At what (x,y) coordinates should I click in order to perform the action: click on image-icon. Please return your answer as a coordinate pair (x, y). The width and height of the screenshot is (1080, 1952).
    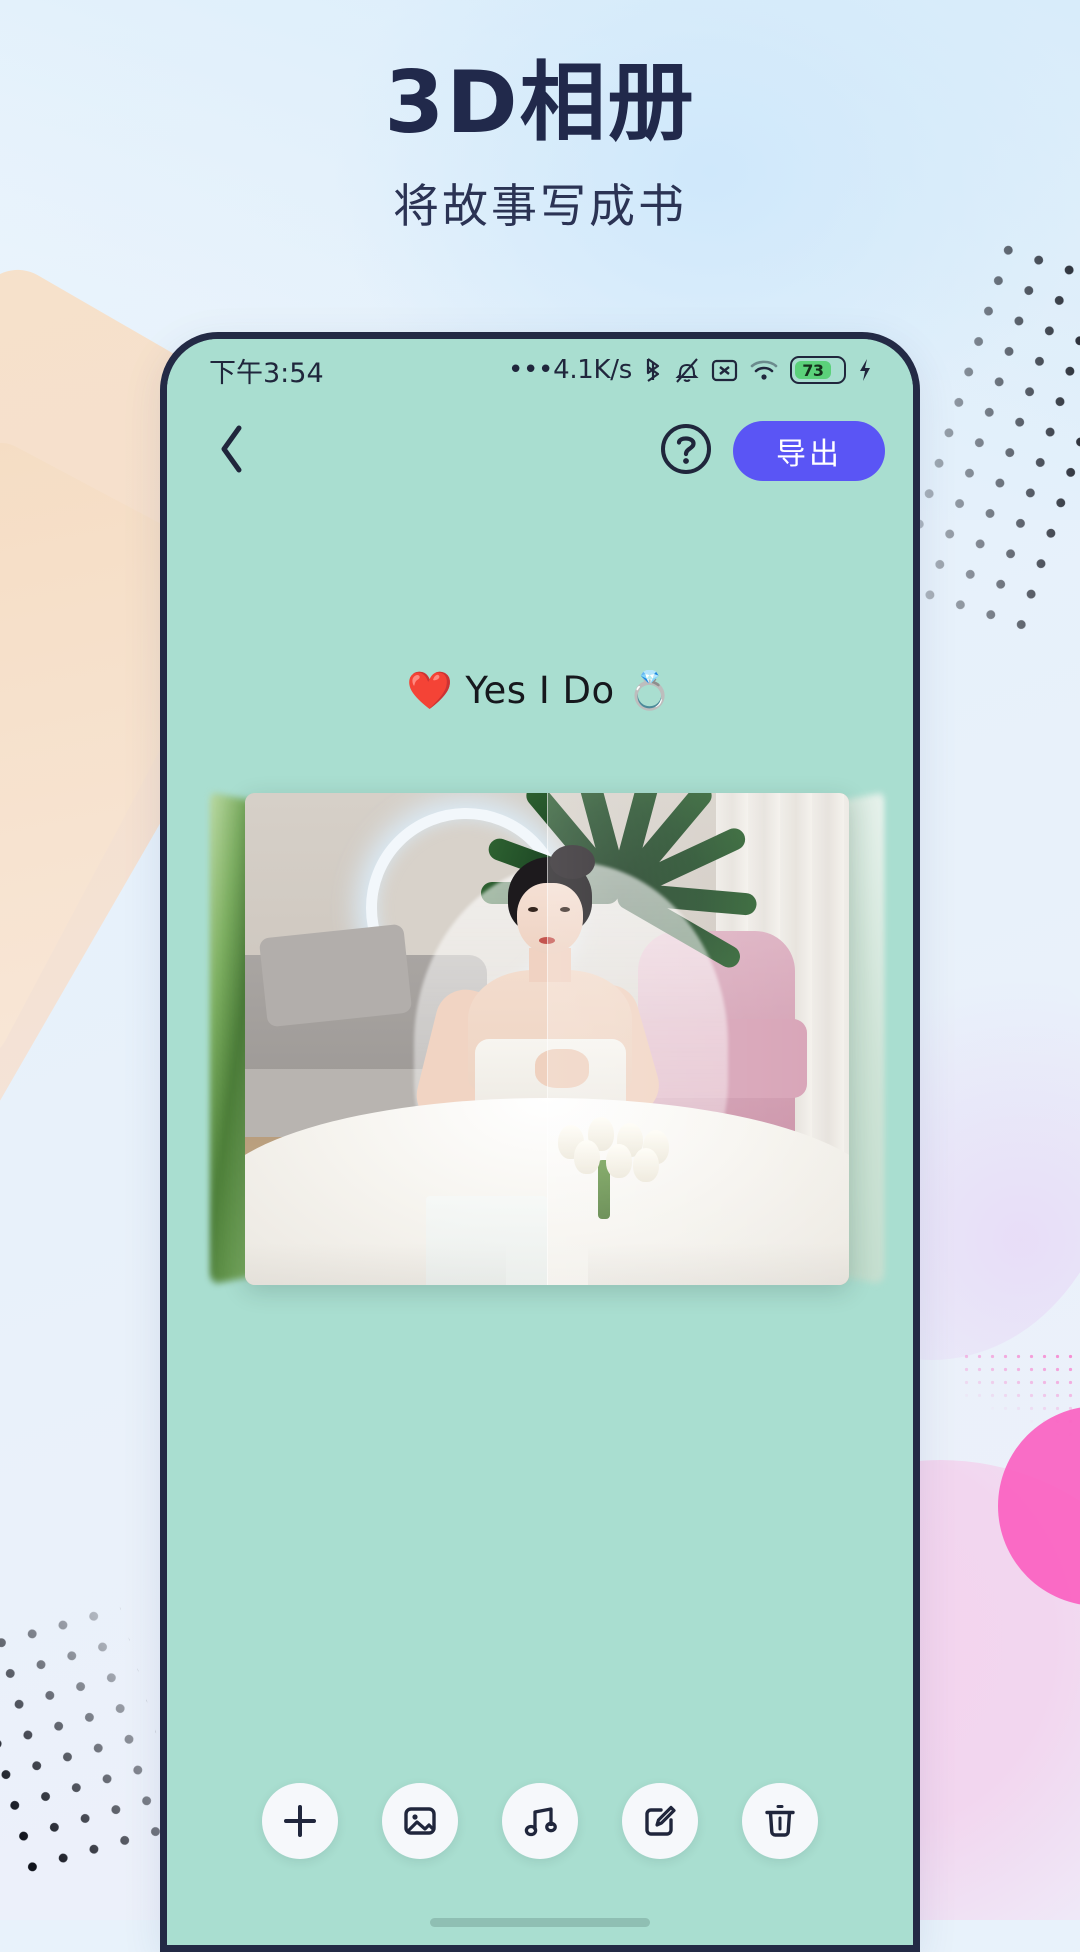
    Looking at the image, I should click on (420, 1821).